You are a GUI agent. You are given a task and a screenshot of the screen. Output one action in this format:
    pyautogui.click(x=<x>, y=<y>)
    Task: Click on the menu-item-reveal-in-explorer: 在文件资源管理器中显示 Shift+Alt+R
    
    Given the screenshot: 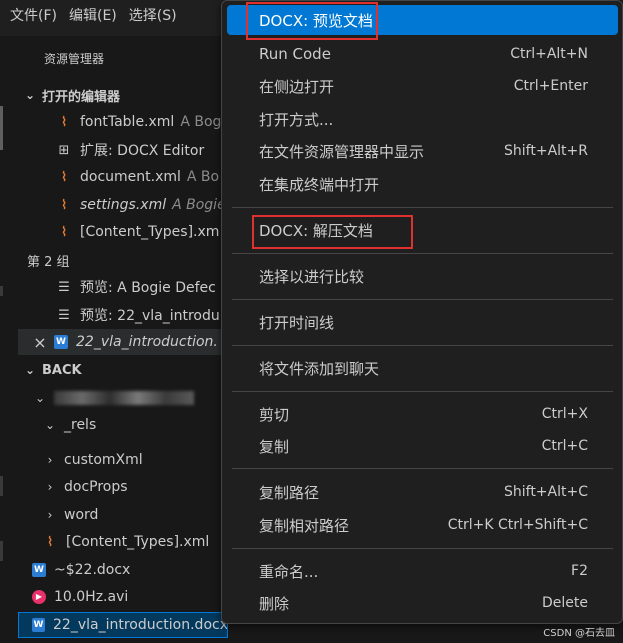 What is the action you would take?
    pyautogui.click(x=422, y=151)
    